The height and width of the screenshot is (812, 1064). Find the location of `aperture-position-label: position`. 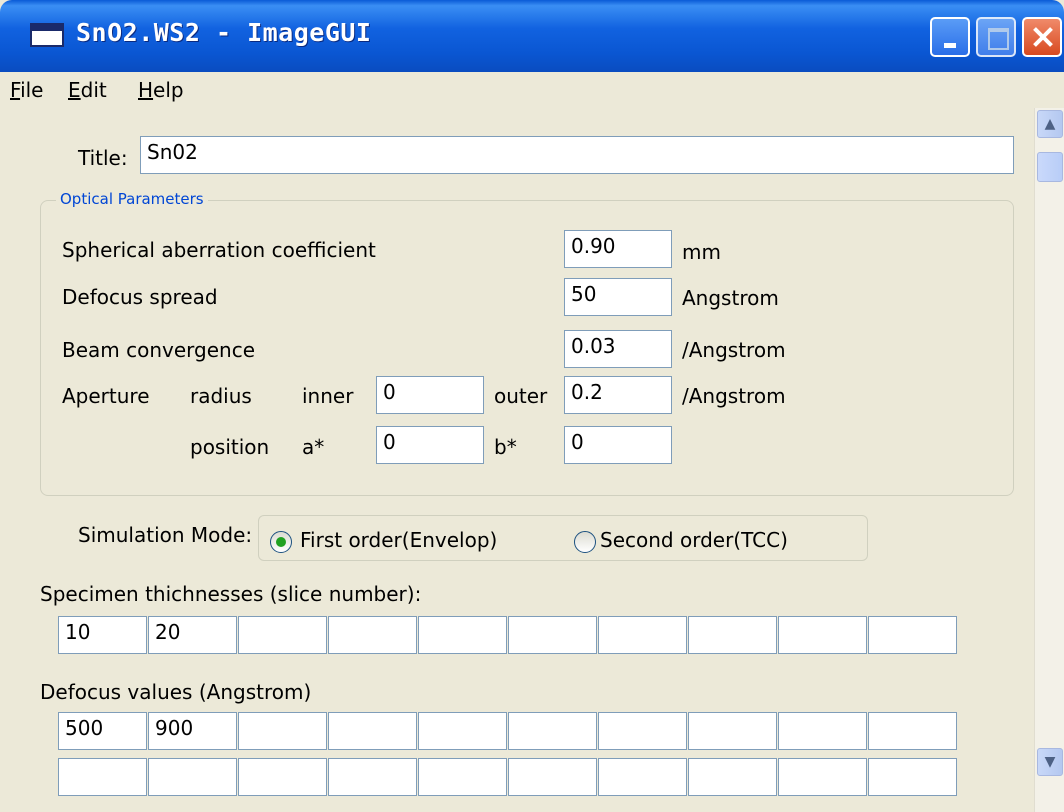

aperture-position-label: position is located at coordinates (230, 447).